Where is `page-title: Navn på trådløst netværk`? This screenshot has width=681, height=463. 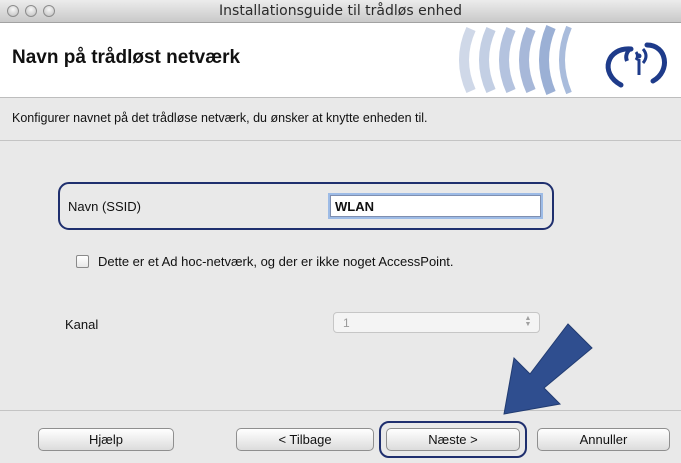 page-title: Navn på trådløst netværk is located at coordinates (126, 57).